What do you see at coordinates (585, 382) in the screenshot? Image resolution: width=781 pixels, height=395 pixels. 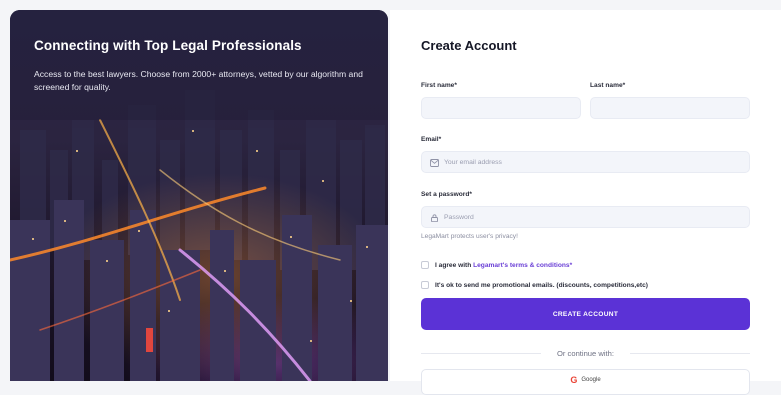 I see `google-signin-button: G Google` at bounding box center [585, 382].